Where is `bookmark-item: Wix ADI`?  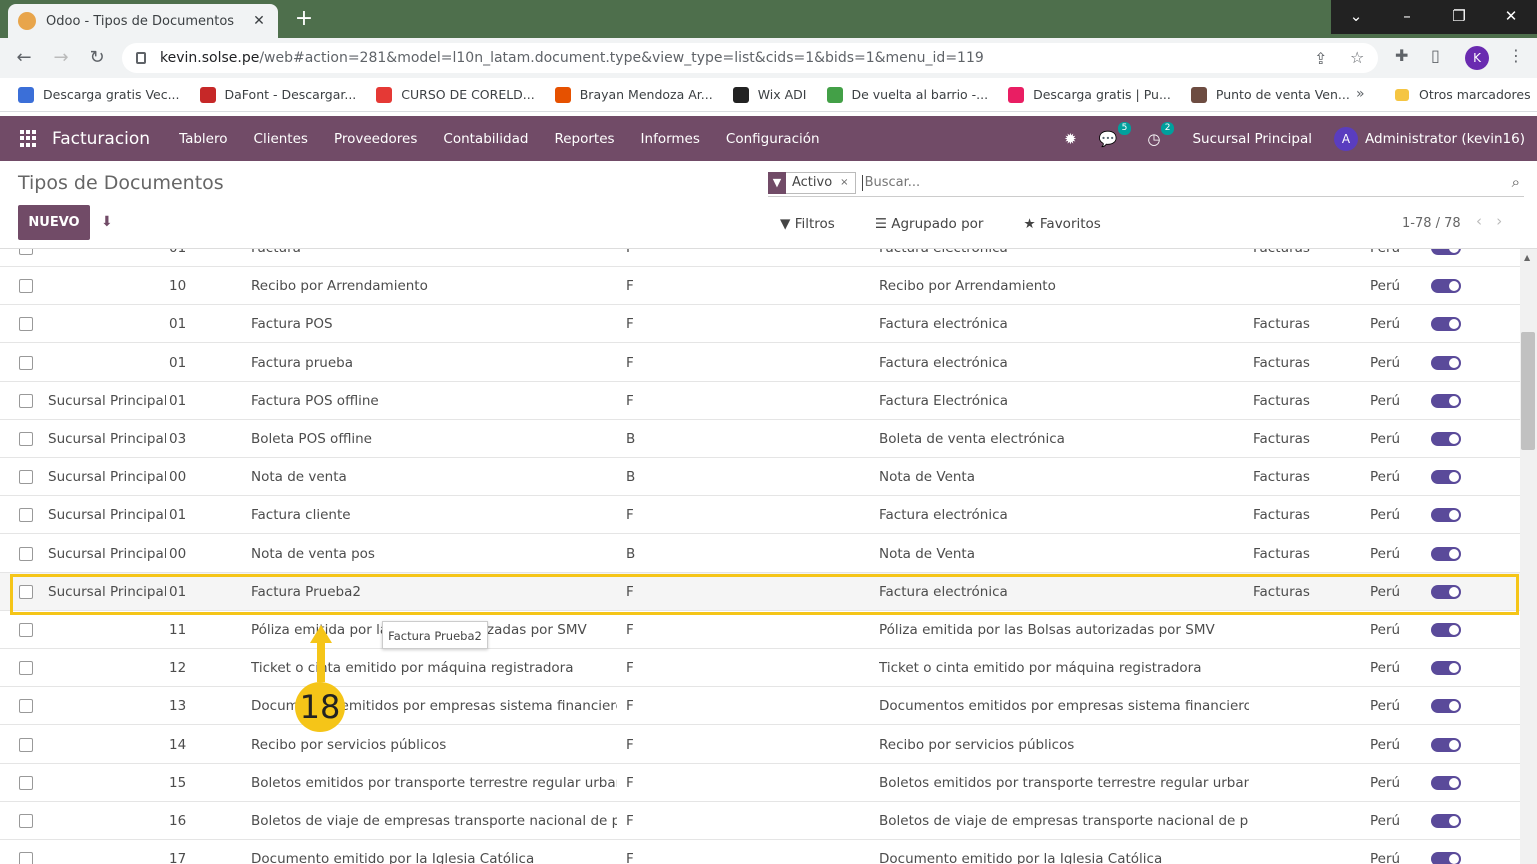
bookmark-item: Wix ADI is located at coordinates (769, 94).